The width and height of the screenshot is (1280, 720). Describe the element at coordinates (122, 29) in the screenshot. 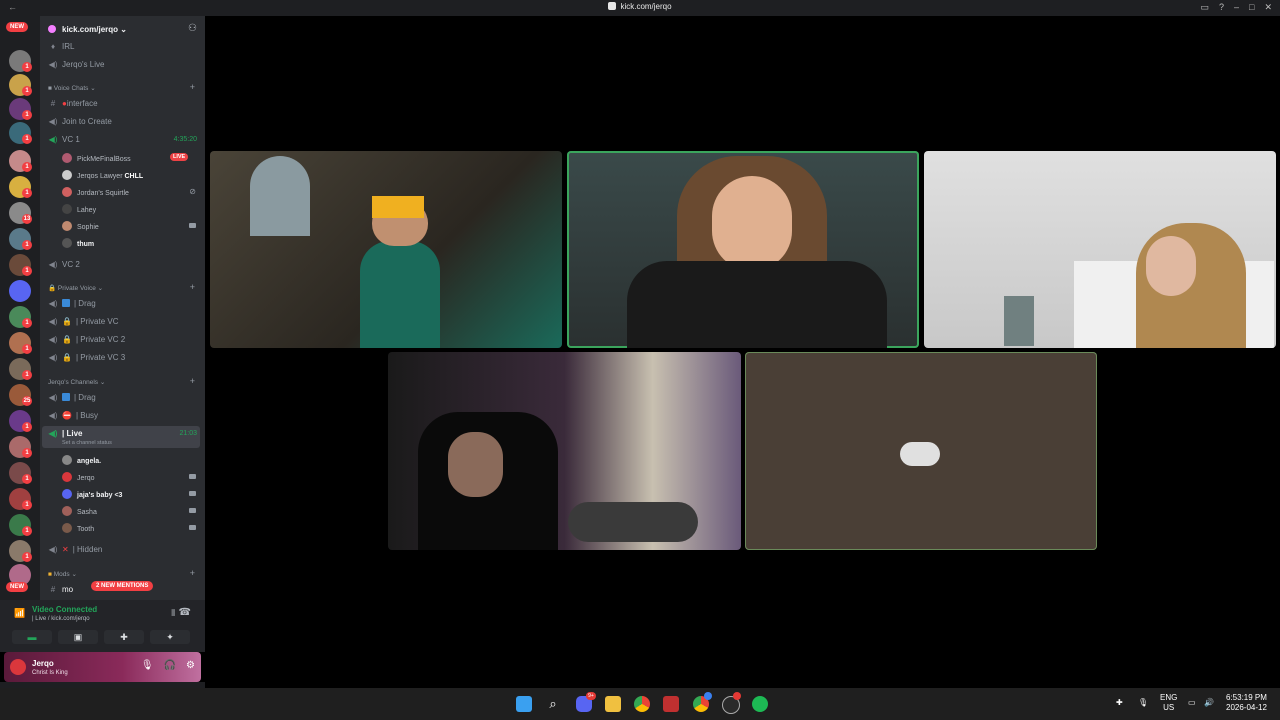

I see `server-header: kick.com/jerqo ⌄ ⚇` at that location.